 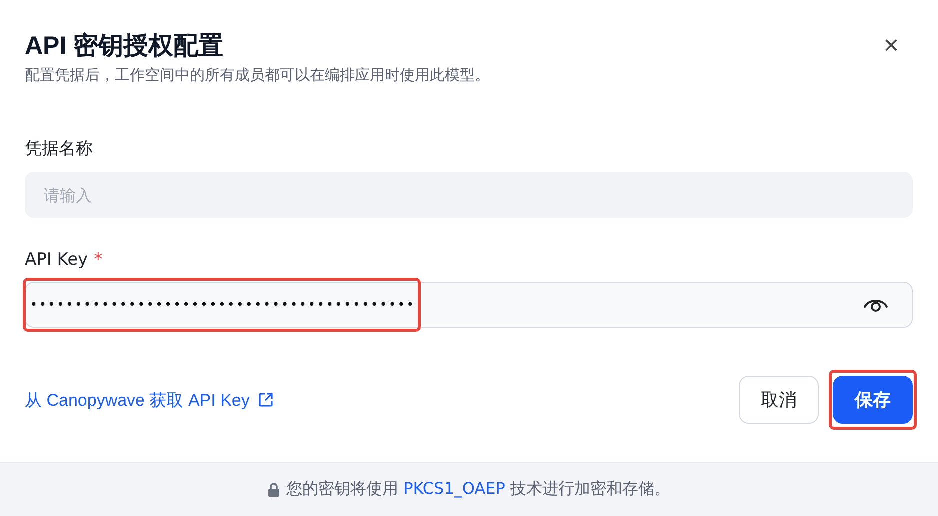 I want to click on save-button: 保存, so click(x=873, y=400).